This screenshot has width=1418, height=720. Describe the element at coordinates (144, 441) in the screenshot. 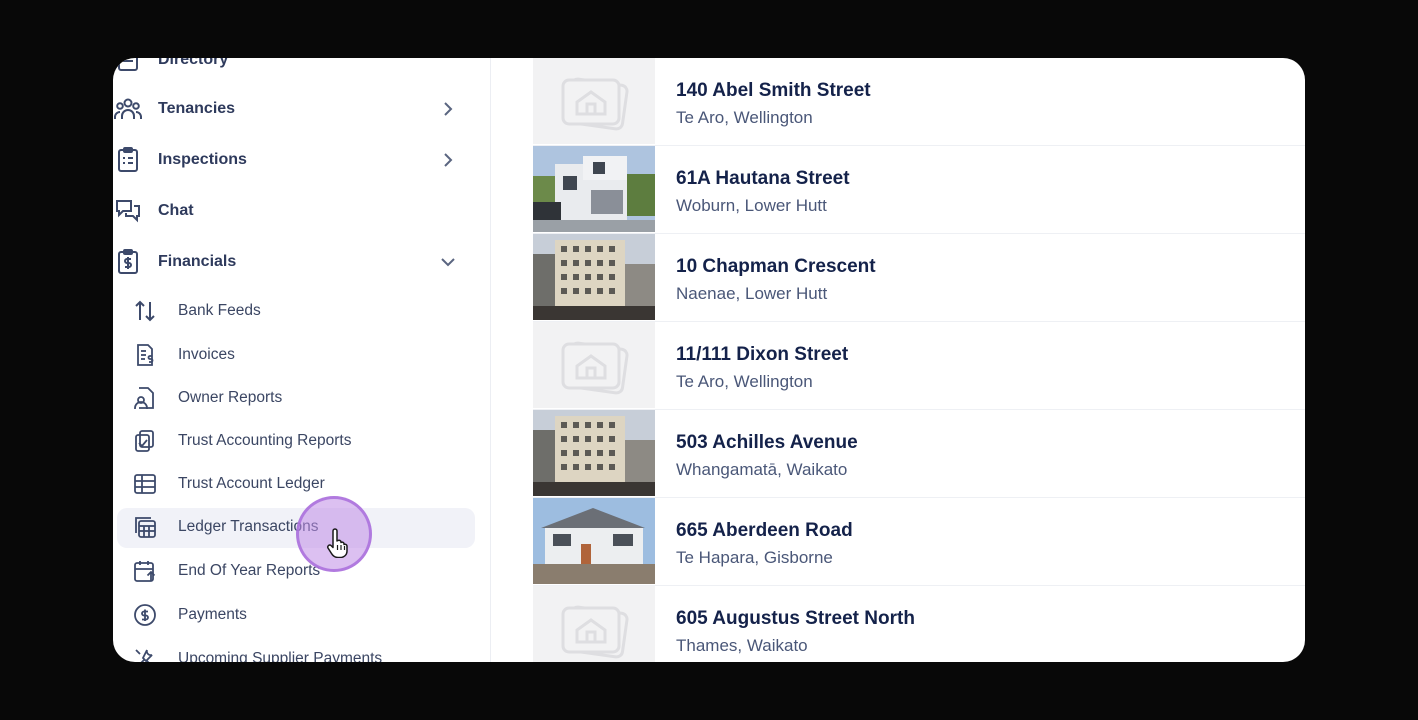

I see `trust-accounting-reports-icon` at that location.